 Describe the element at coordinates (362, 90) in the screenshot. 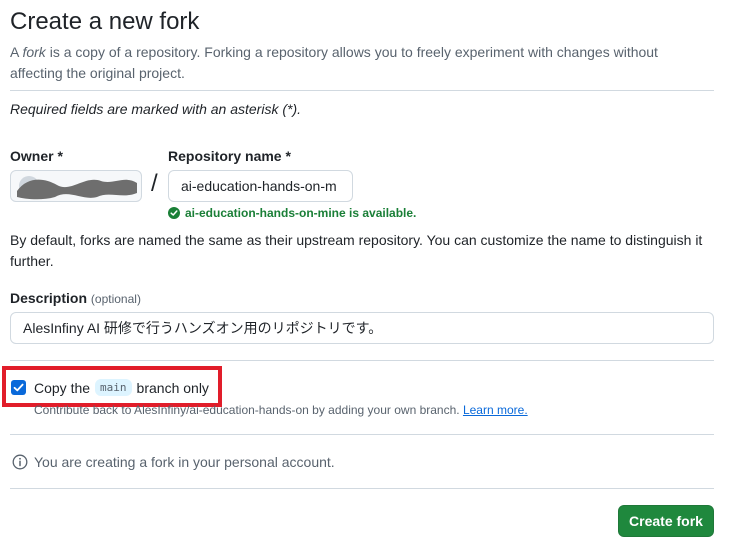

I see `header-divider` at that location.